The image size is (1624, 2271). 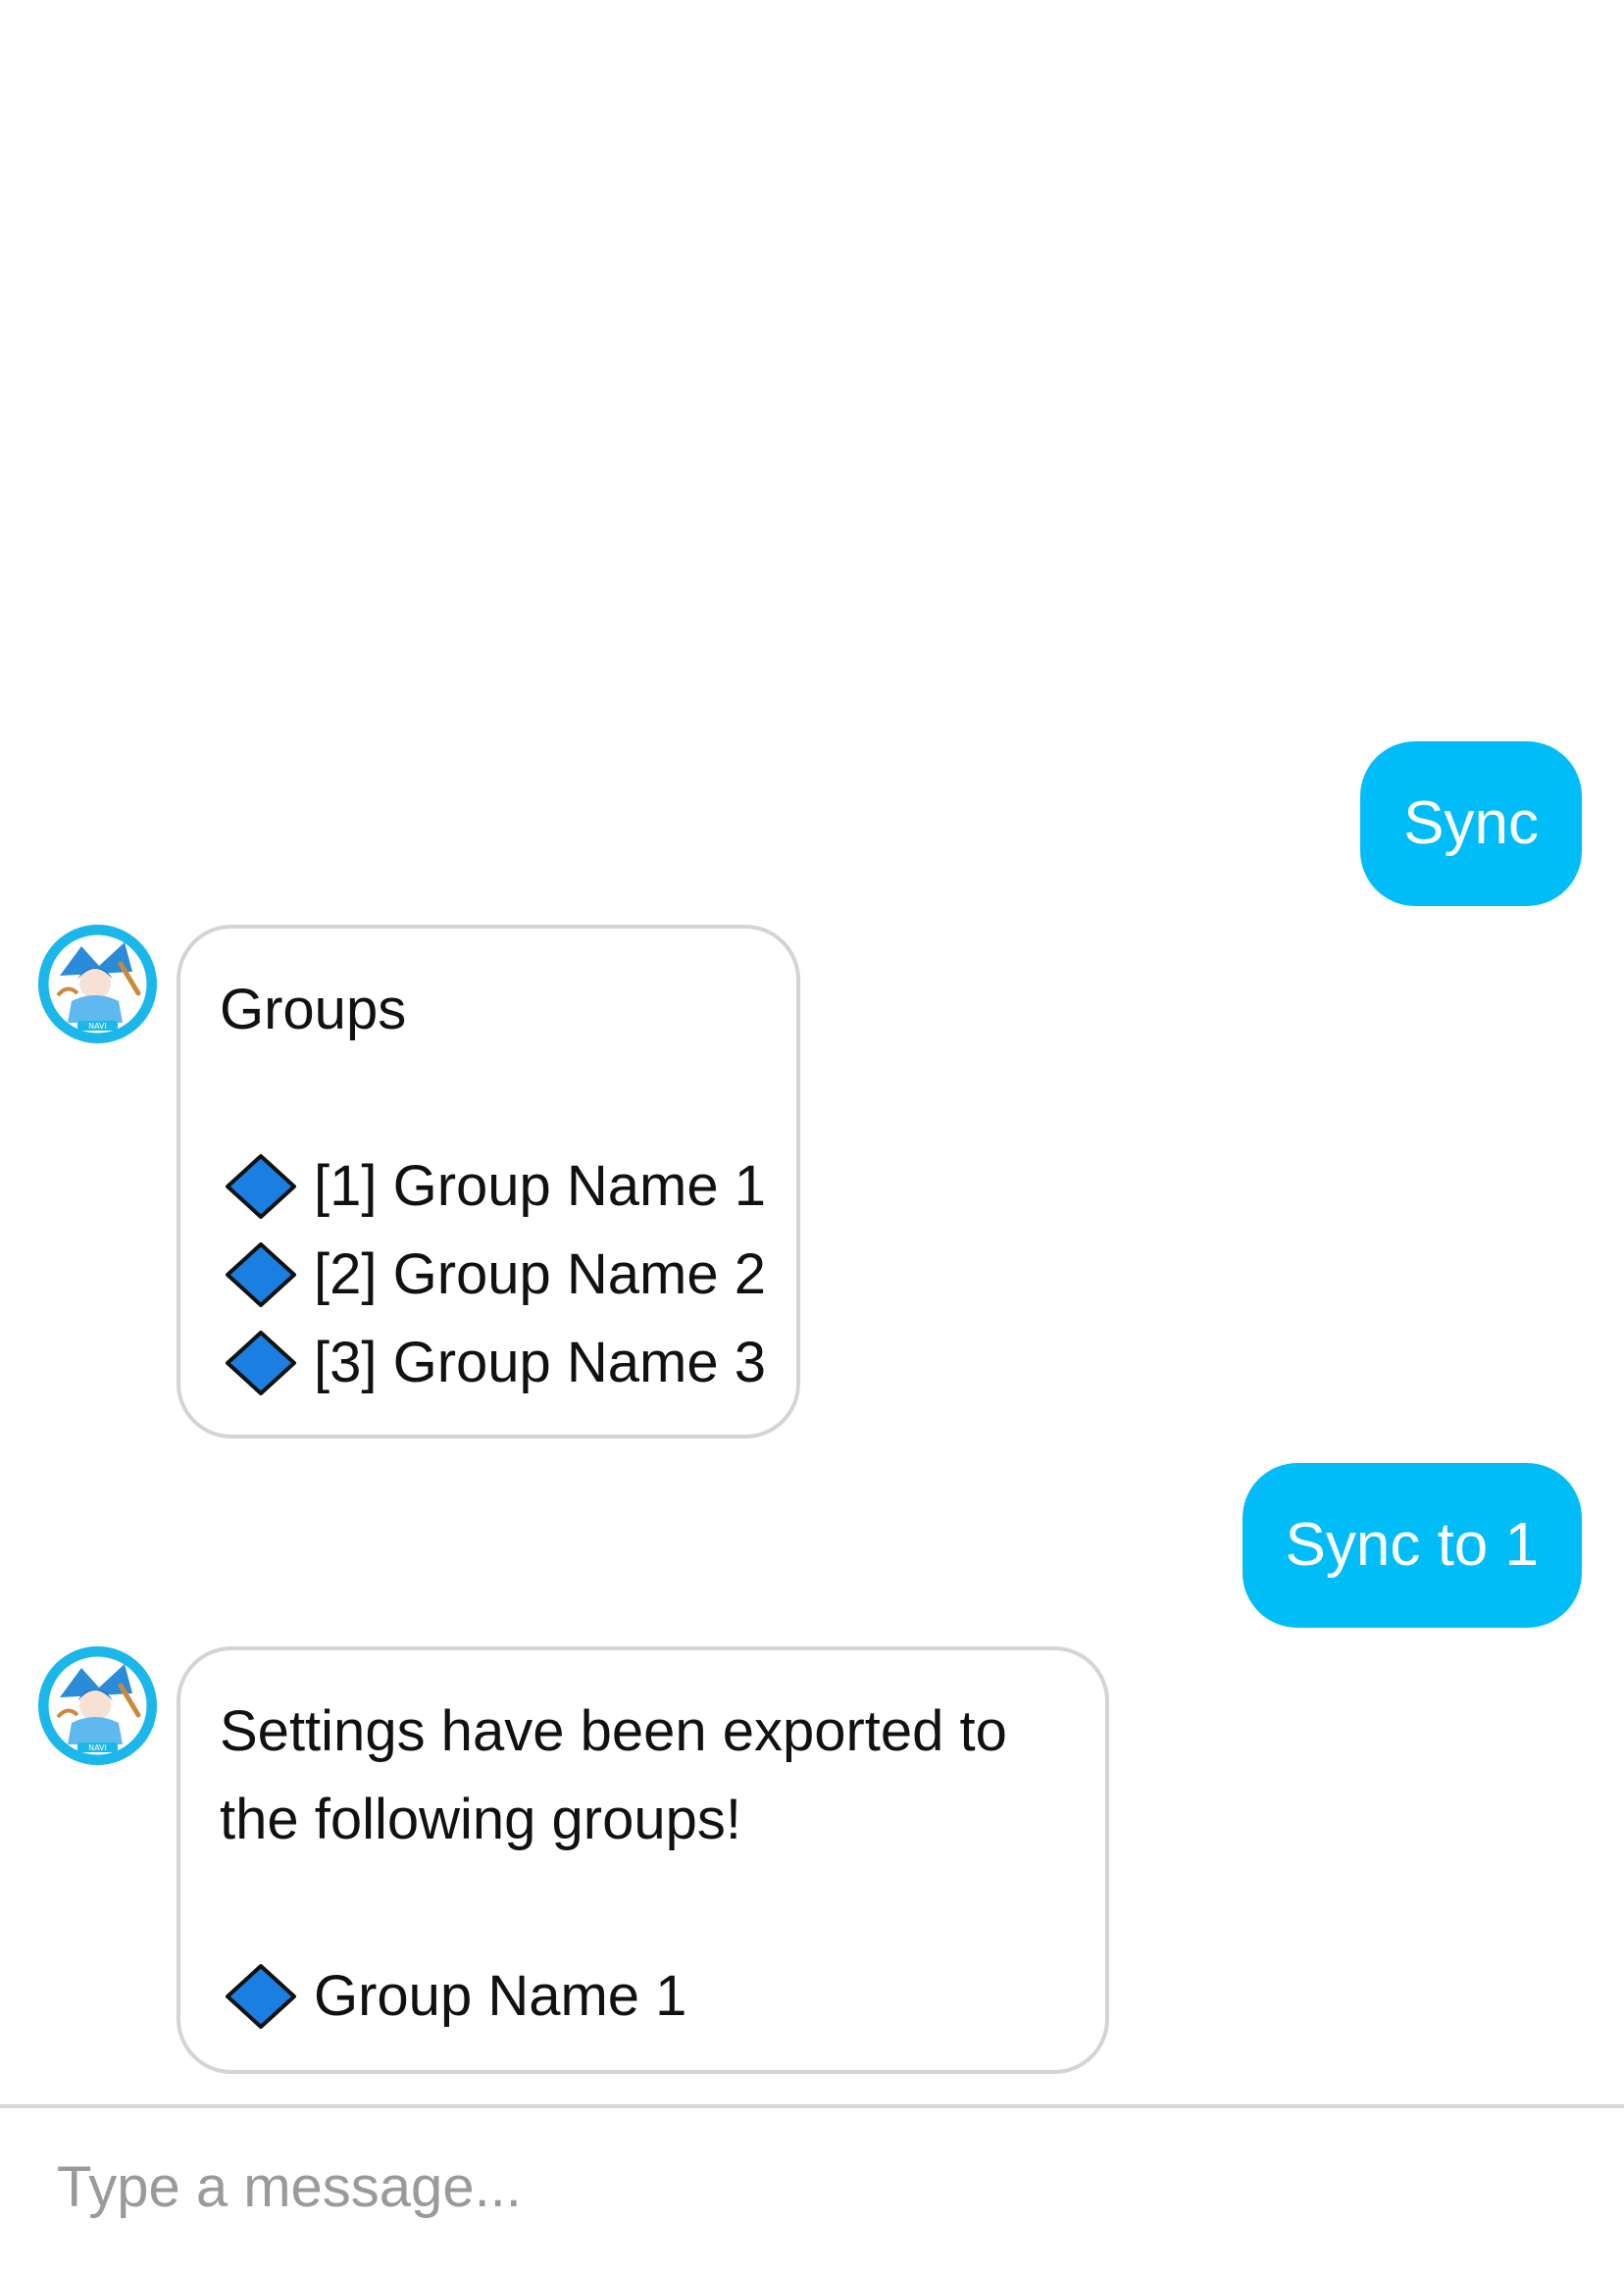 I want to click on group-list-item: [1] Group Name 1, so click(x=493, y=1186).